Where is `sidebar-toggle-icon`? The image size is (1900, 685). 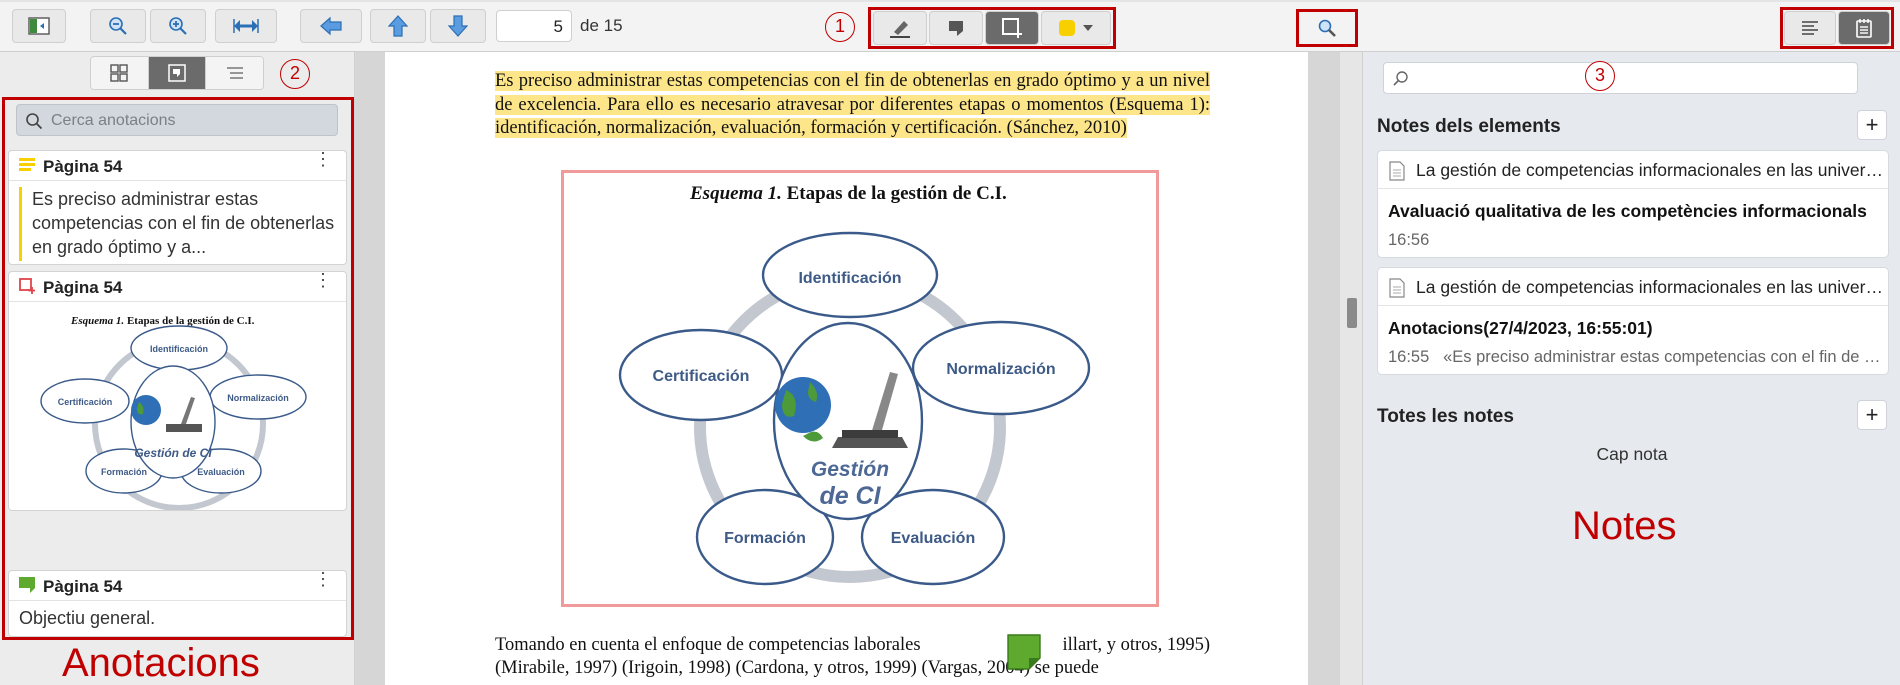 sidebar-toggle-icon is located at coordinates (39, 26).